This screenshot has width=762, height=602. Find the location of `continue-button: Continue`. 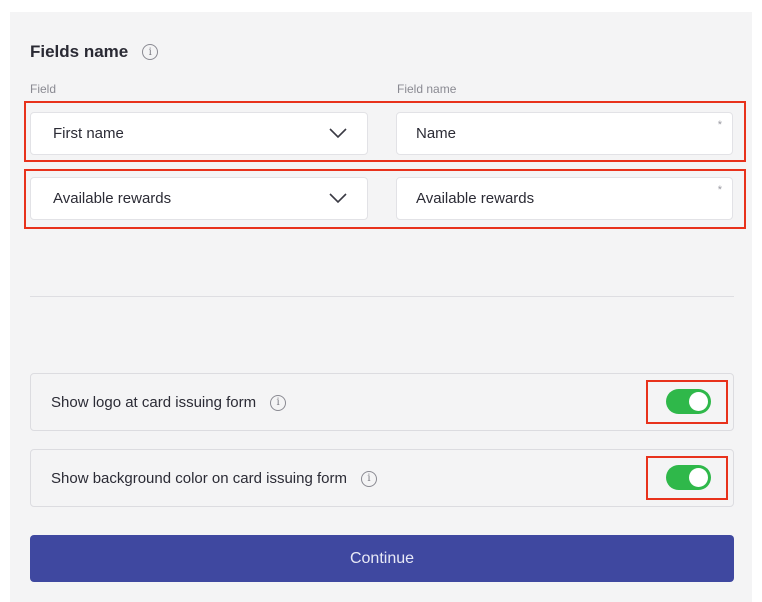

continue-button: Continue is located at coordinates (382, 558).